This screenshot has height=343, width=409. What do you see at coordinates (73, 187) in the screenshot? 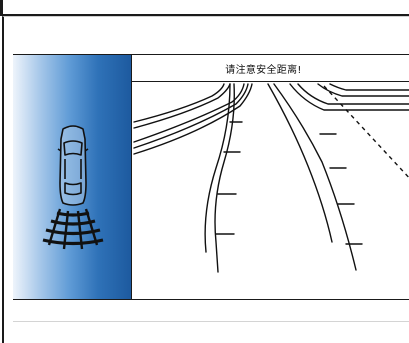
I see `car-top-view-icon` at bounding box center [73, 187].